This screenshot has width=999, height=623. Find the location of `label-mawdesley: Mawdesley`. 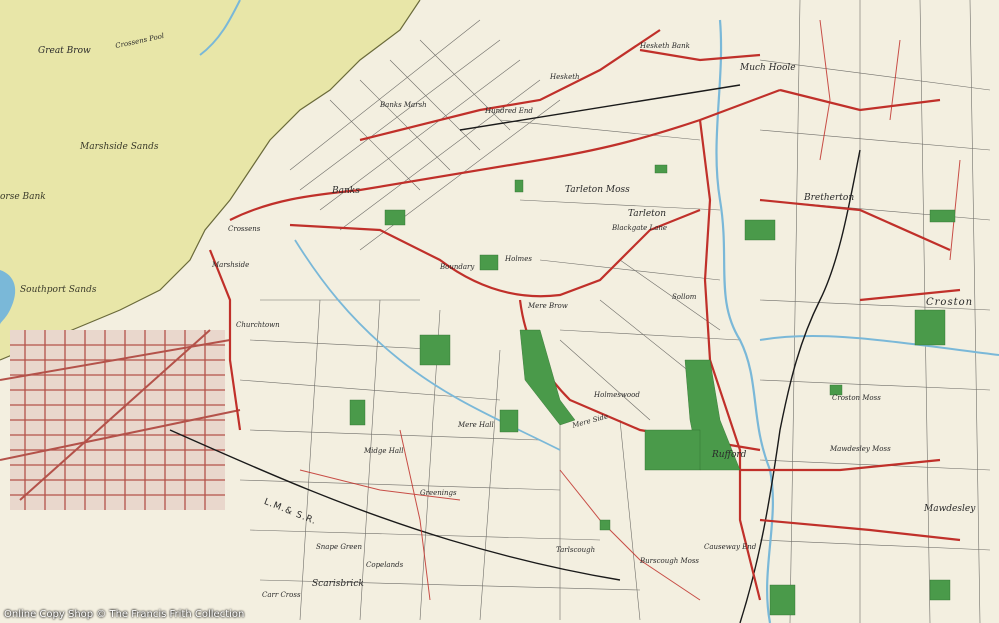

label-mawdesley: Mawdesley is located at coordinates (950, 509).